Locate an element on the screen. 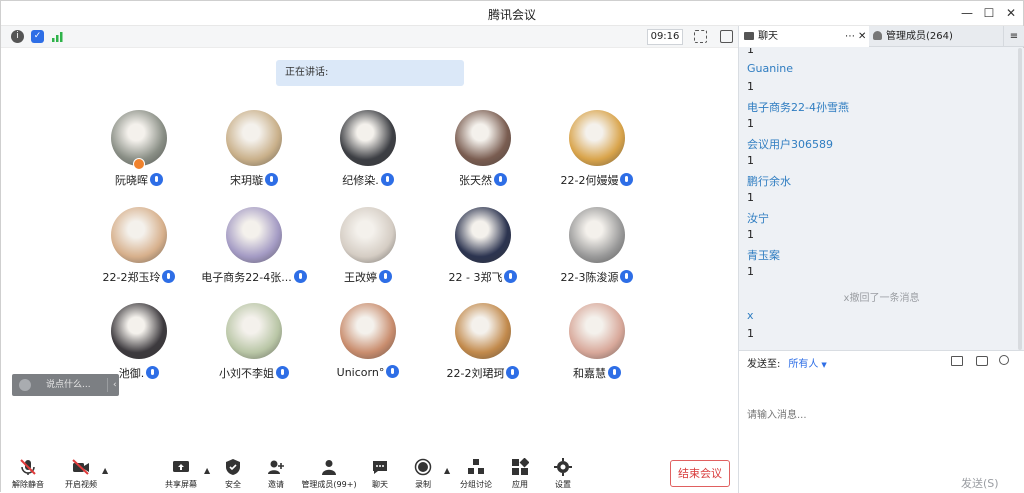 The height and width of the screenshot is (493, 1024). video-button: 开启视频 is located at coordinates (81, 474).